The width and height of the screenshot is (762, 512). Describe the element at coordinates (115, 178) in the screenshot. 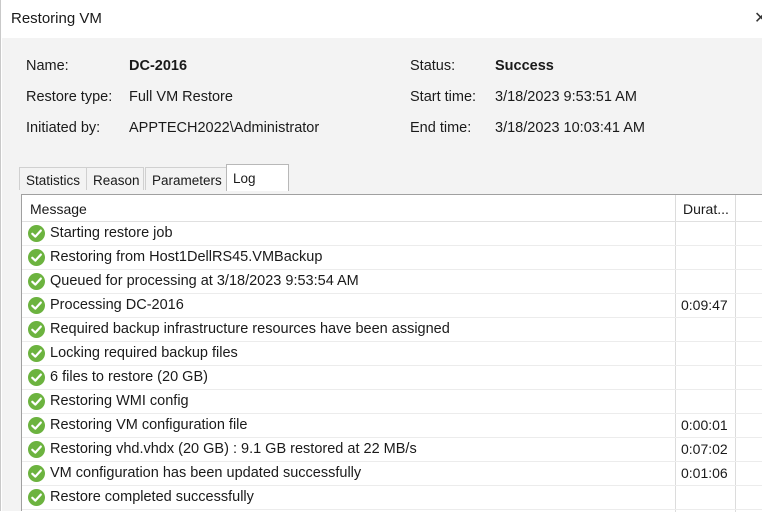

I see `tab-reason: Reason` at that location.